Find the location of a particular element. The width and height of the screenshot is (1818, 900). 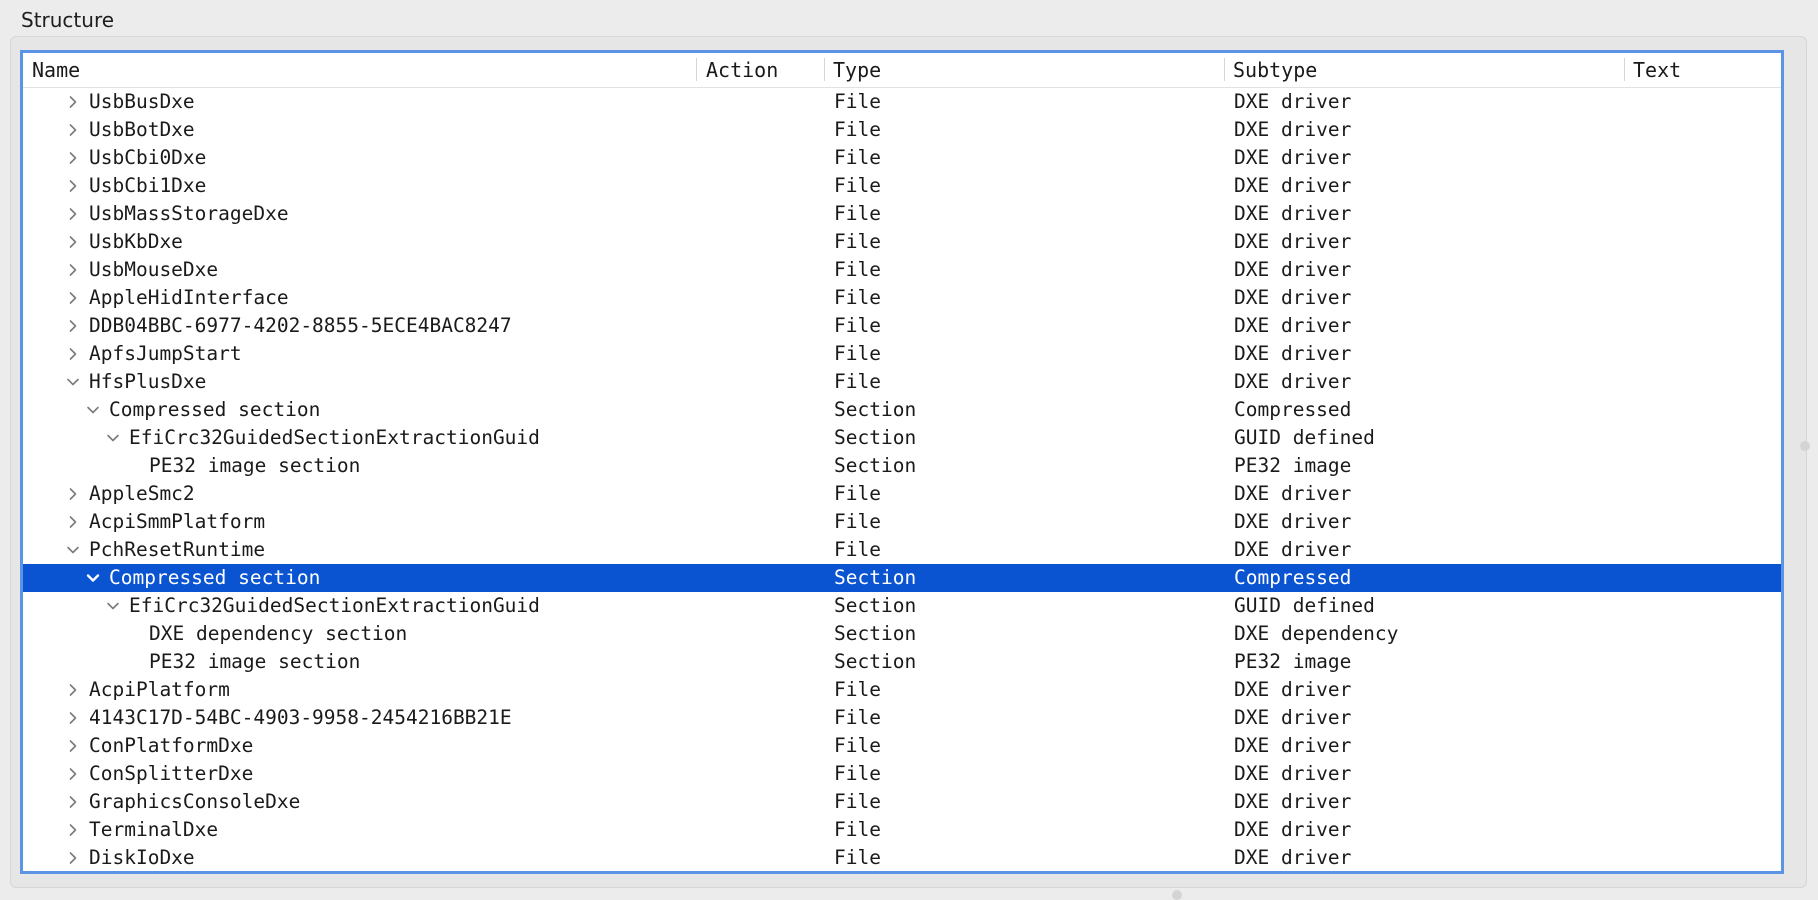

tree-row: UsbCbi1Dxe File DXE driver is located at coordinates (902, 186).